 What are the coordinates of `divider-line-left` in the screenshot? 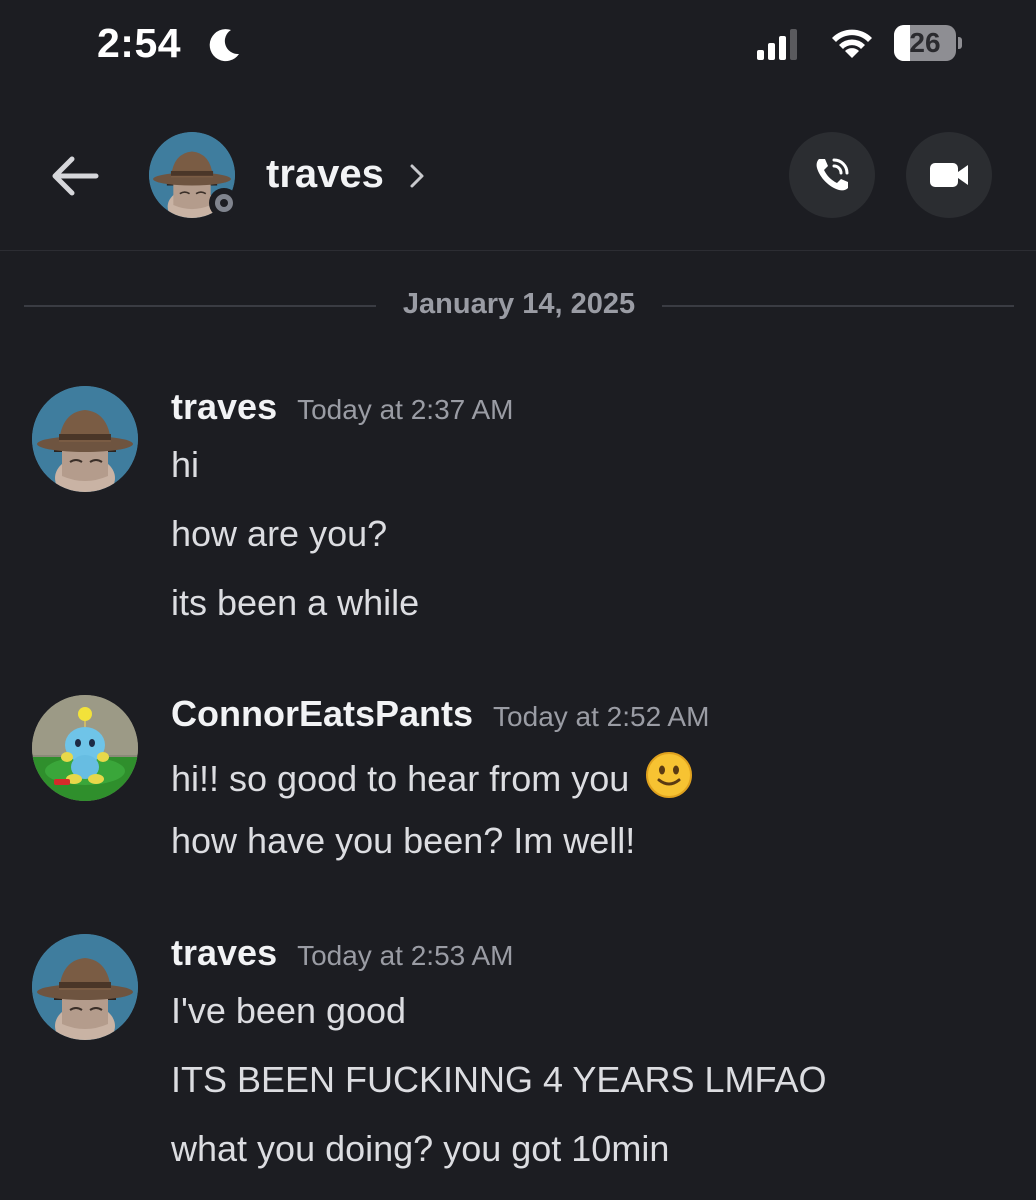 It's located at (200, 306).